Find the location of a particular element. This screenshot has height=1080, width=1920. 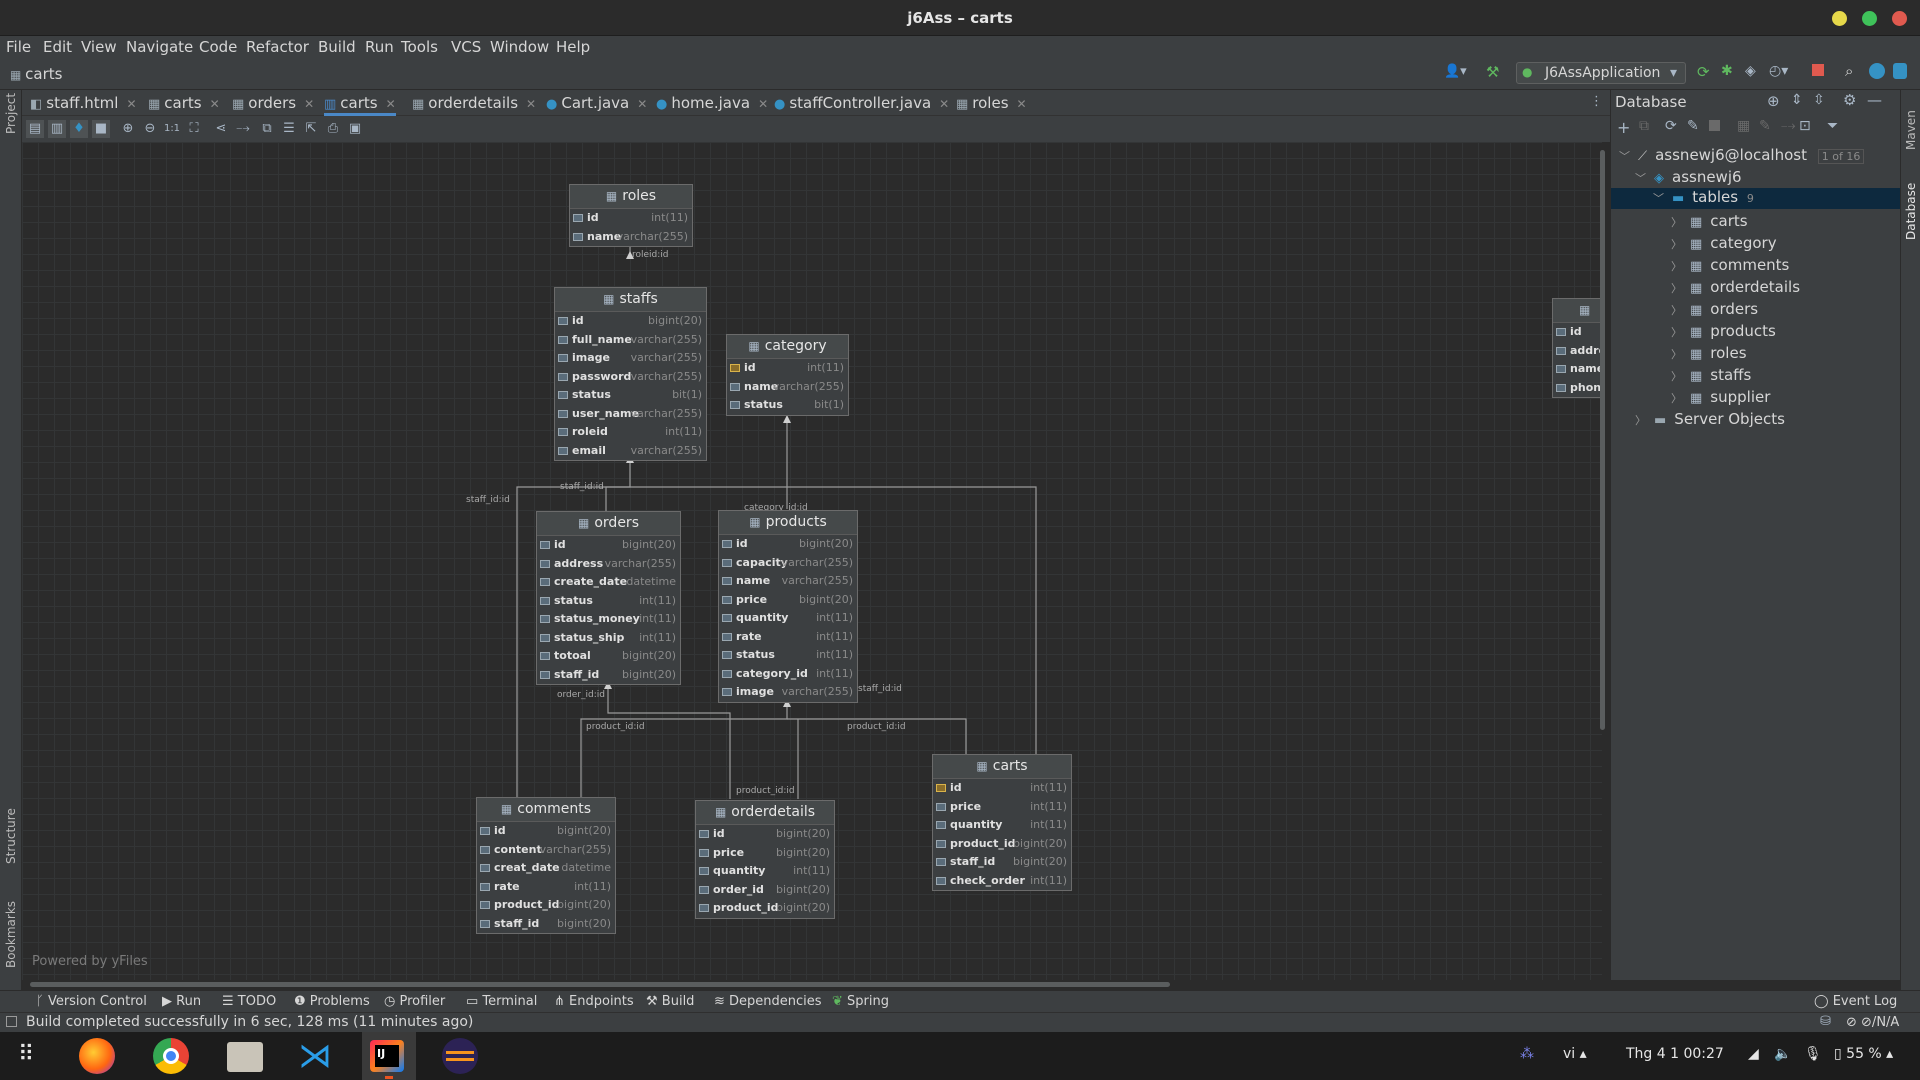

microphone-icon: 🎙 is located at coordinates (1813, 1054).